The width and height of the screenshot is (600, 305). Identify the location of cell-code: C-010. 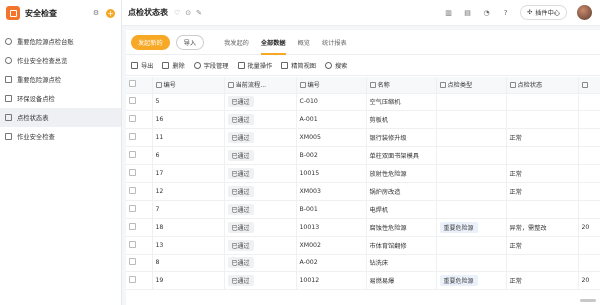
(331, 102).